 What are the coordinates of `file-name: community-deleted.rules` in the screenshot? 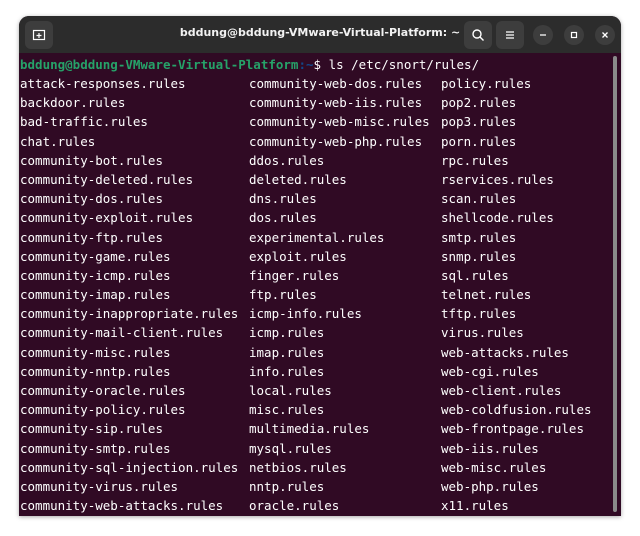 It's located at (107, 179).